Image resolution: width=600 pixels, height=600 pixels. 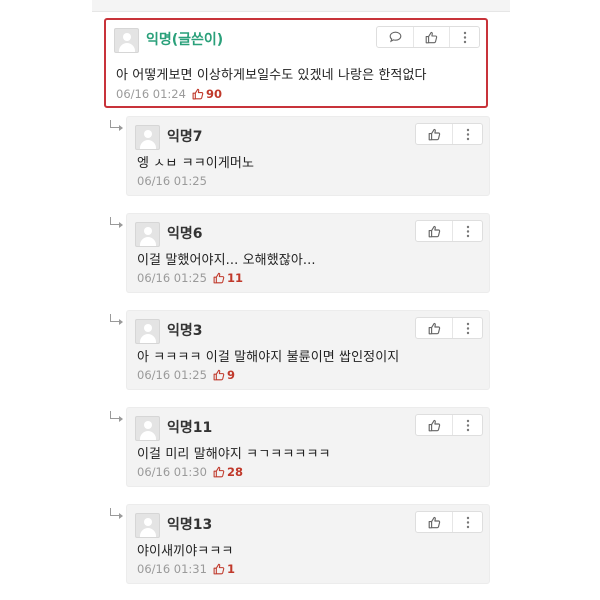 I want to click on previous-comment-edge, so click(x=301, y=6).